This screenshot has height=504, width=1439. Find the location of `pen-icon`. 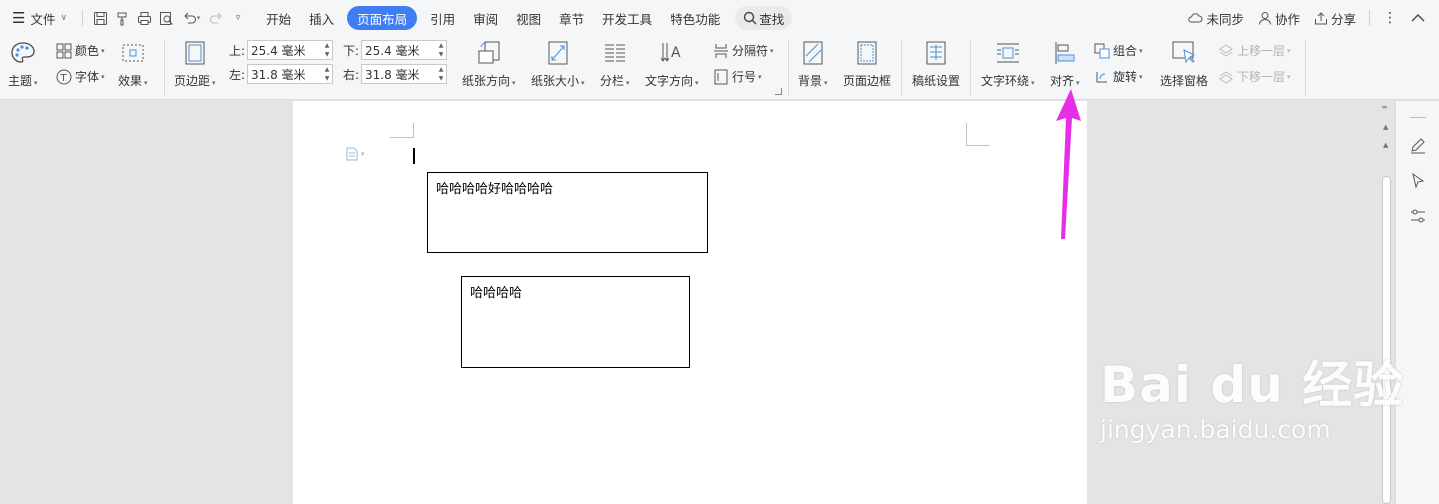

pen-icon is located at coordinates (1418, 145).